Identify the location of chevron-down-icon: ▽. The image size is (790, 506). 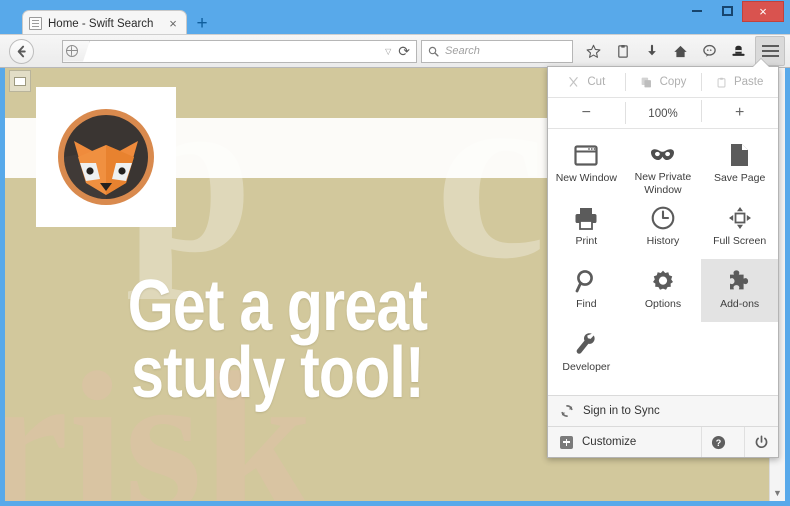
(388, 51).